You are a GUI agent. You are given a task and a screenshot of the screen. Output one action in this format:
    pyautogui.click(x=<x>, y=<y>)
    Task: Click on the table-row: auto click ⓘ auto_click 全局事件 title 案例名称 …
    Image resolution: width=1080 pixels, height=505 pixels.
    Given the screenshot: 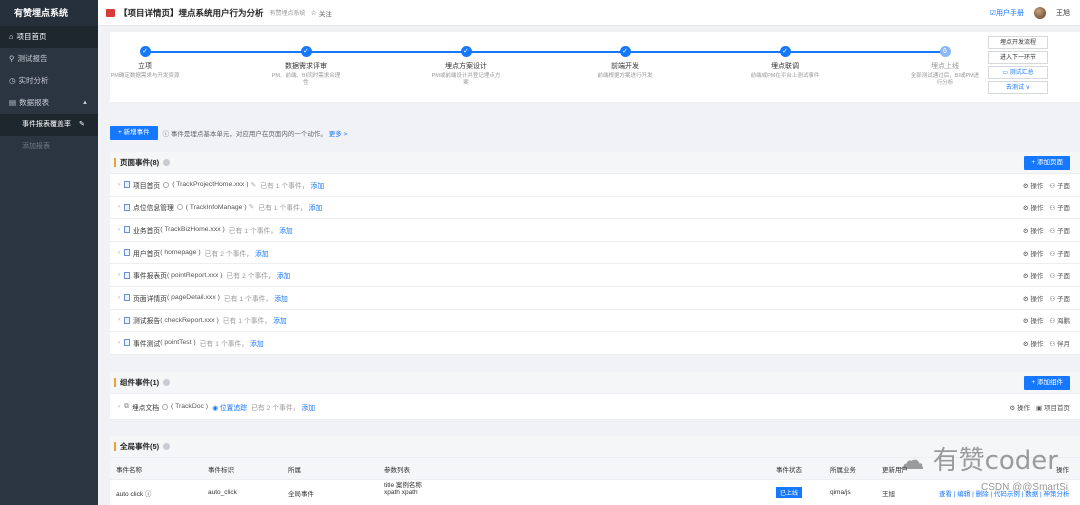 What is the action you would take?
    pyautogui.click(x=595, y=492)
    